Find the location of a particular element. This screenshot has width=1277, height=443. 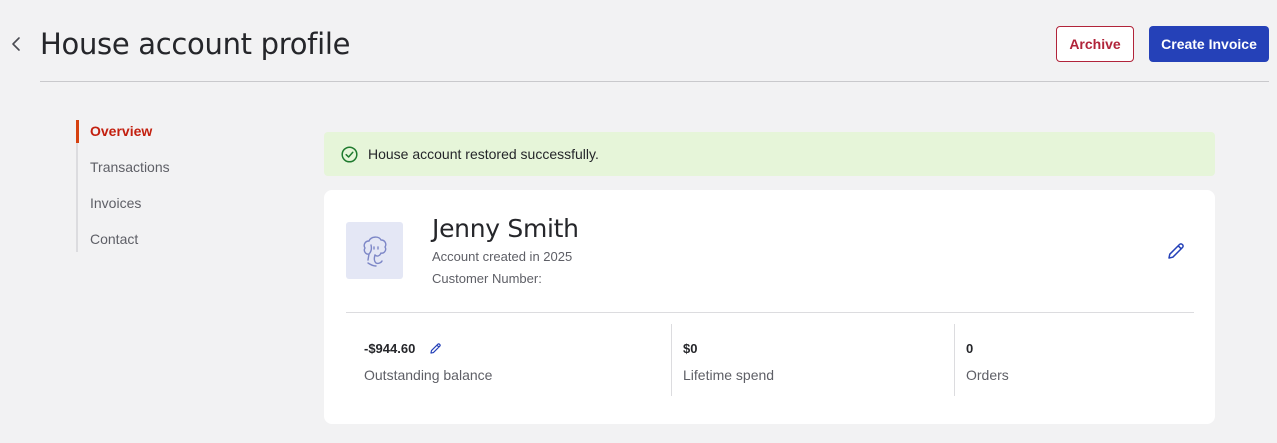

sidebar-item-transactions: Transactions is located at coordinates (176, 167).